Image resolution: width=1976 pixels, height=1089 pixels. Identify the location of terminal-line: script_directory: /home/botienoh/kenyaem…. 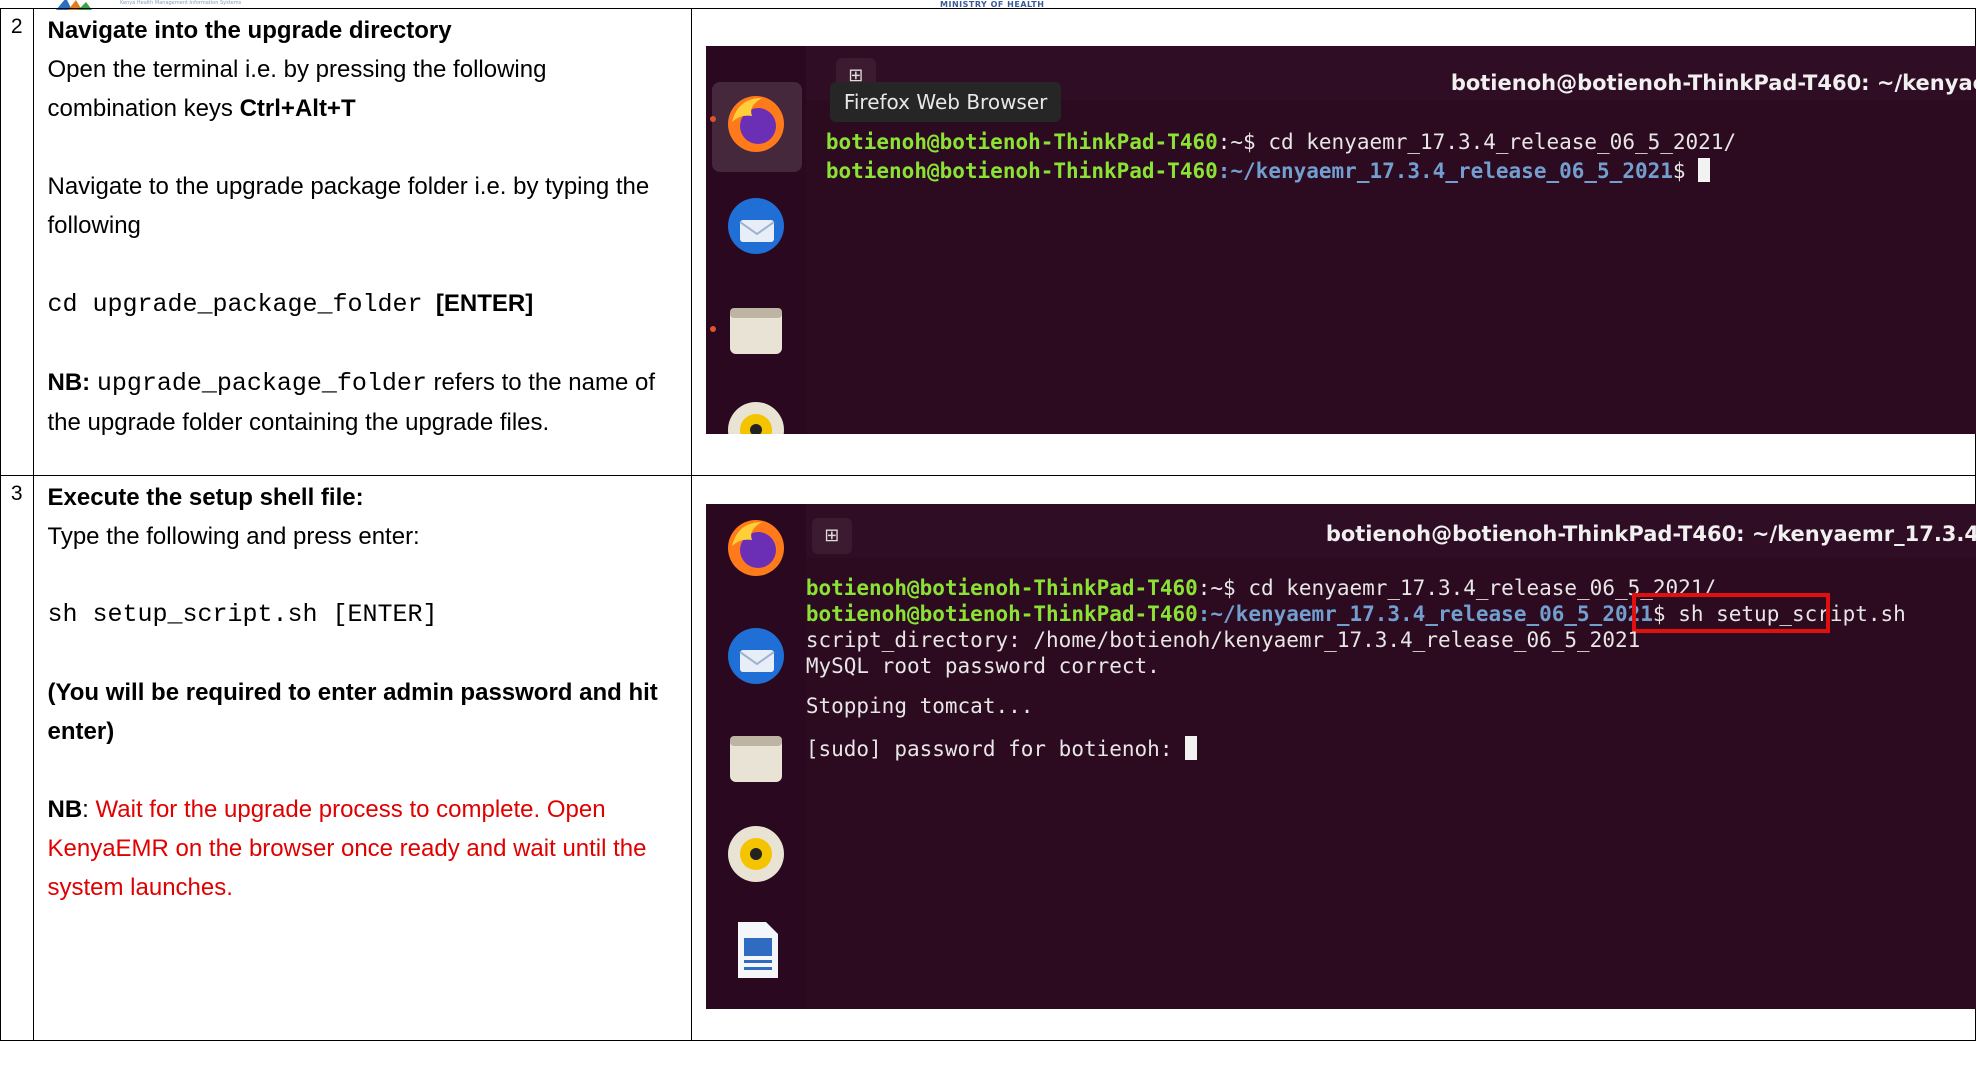
(1223, 640).